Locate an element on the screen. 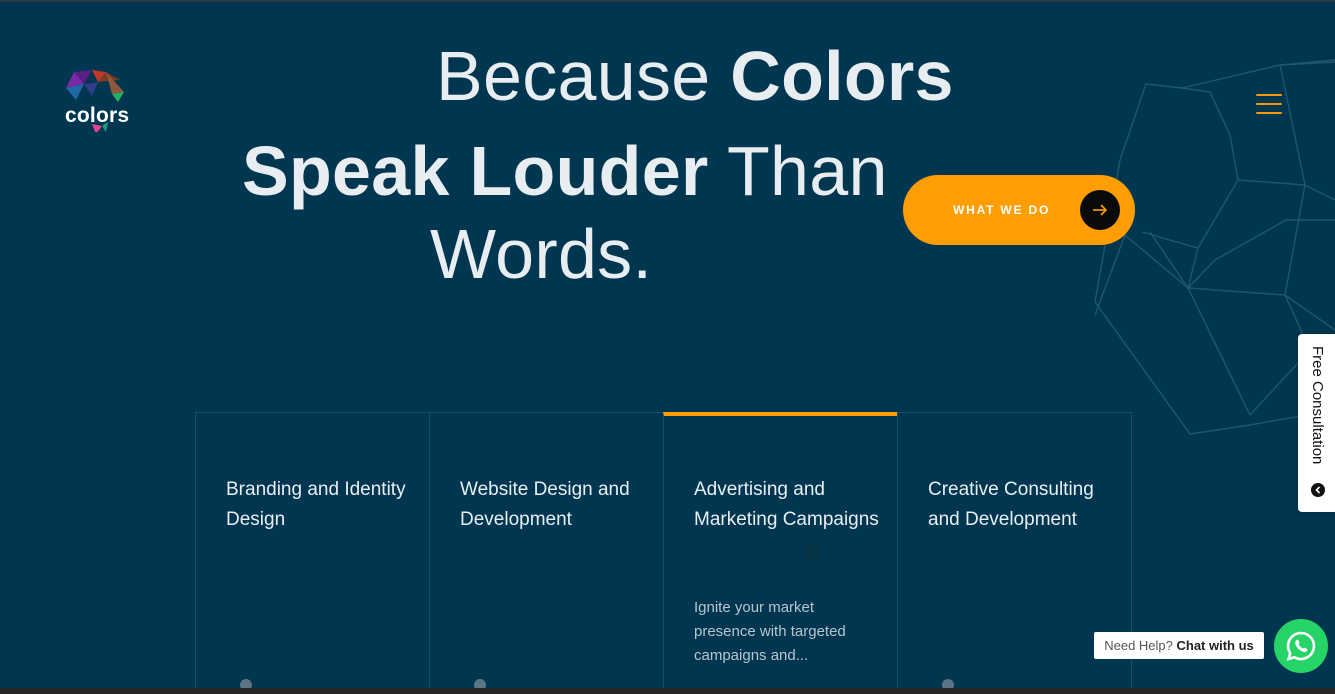 The image size is (1335, 694). what-we-do-button: WHAT WE DO is located at coordinates (1019, 210).